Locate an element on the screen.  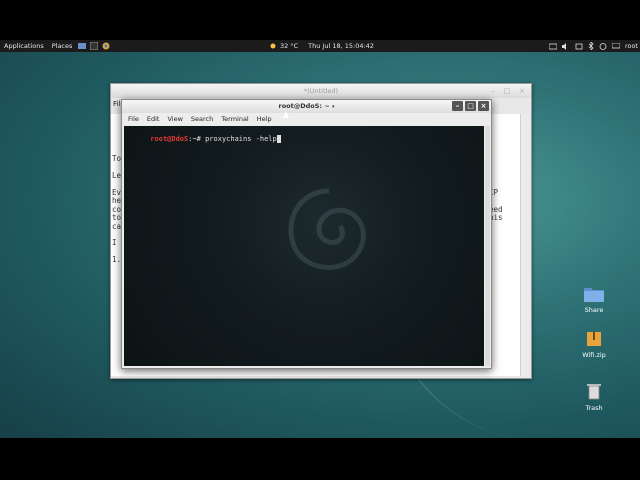
editor-titlebar: *(Untitled) – □ × is located at coordinates (321, 91).